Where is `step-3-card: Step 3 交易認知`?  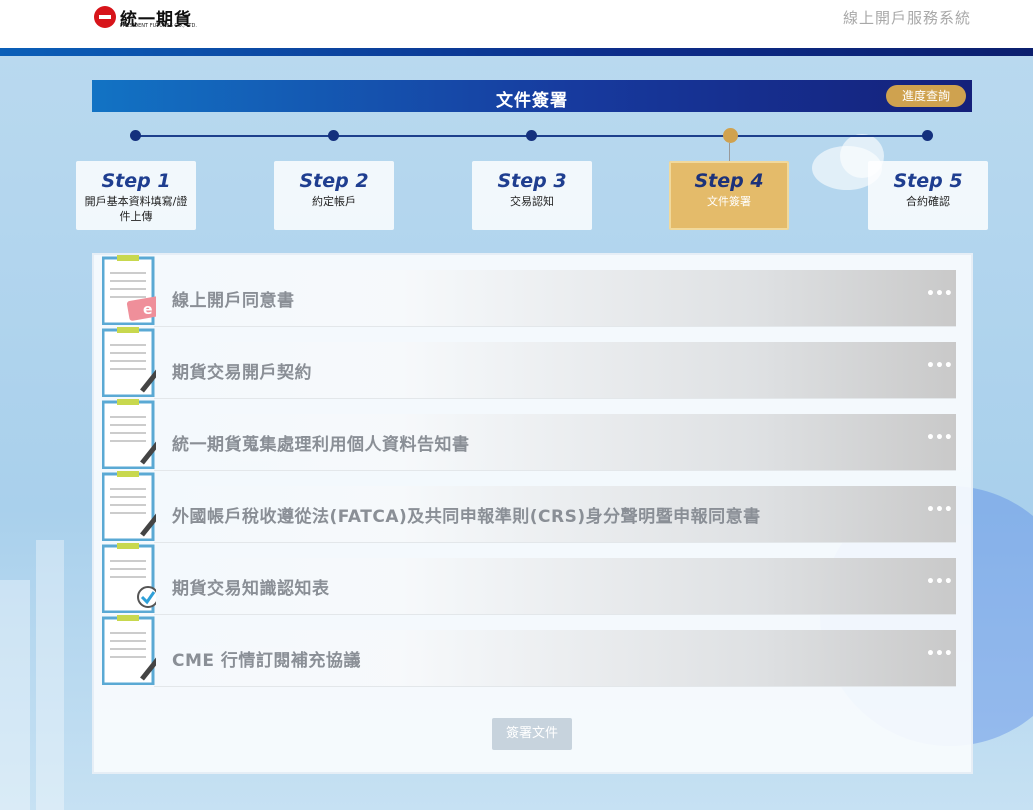
step-3-card: Step 3 交易認知 is located at coordinates (532, 195).